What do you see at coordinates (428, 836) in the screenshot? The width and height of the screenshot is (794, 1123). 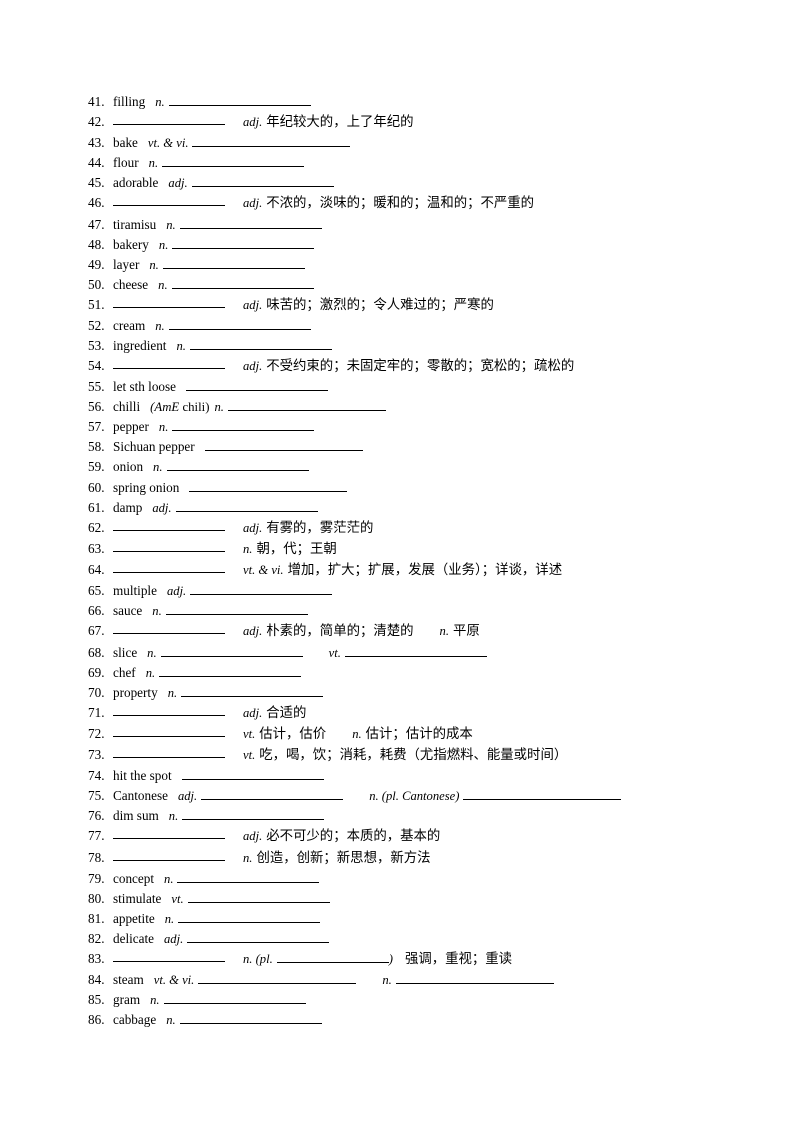 I see `vocab-entry-row: 77. adj. 必不可少的；本质的，基本的` at bounding box center [428, 836].